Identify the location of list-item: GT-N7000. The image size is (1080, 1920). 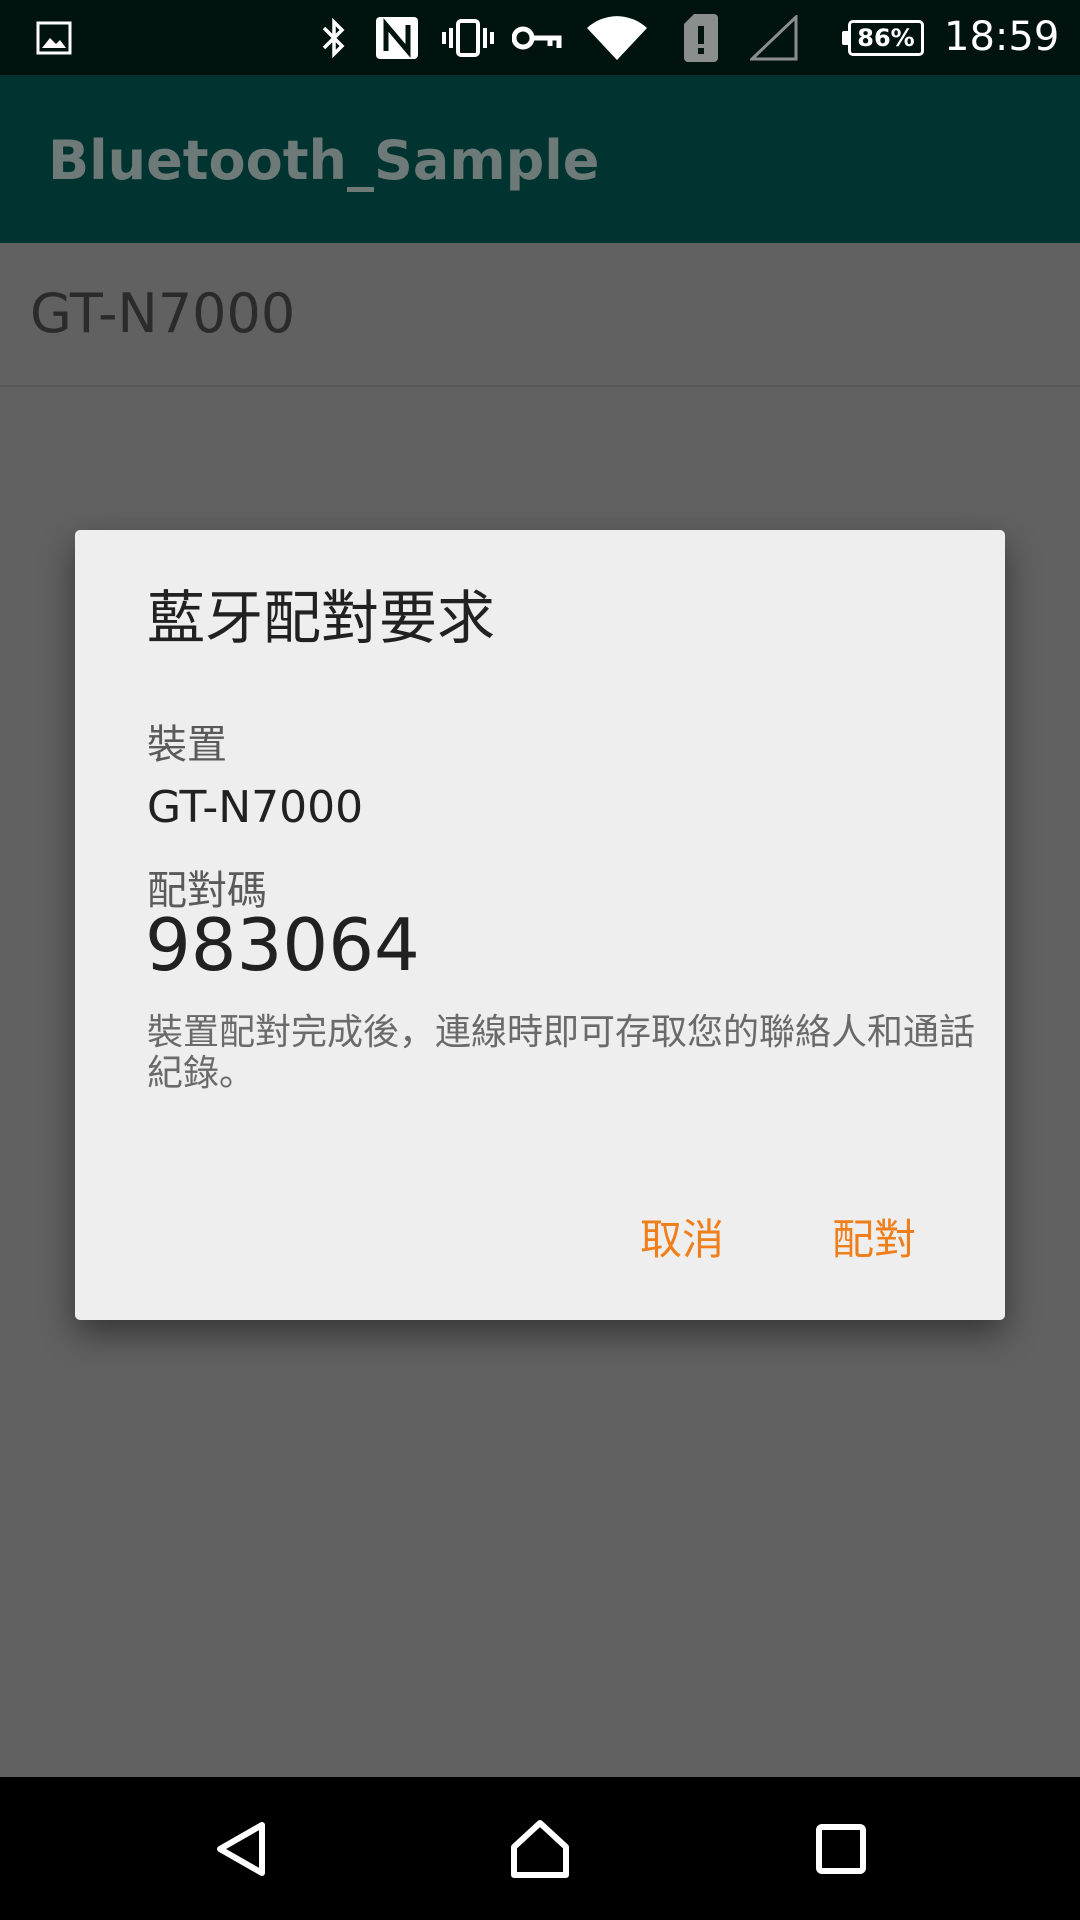
(540, 315).